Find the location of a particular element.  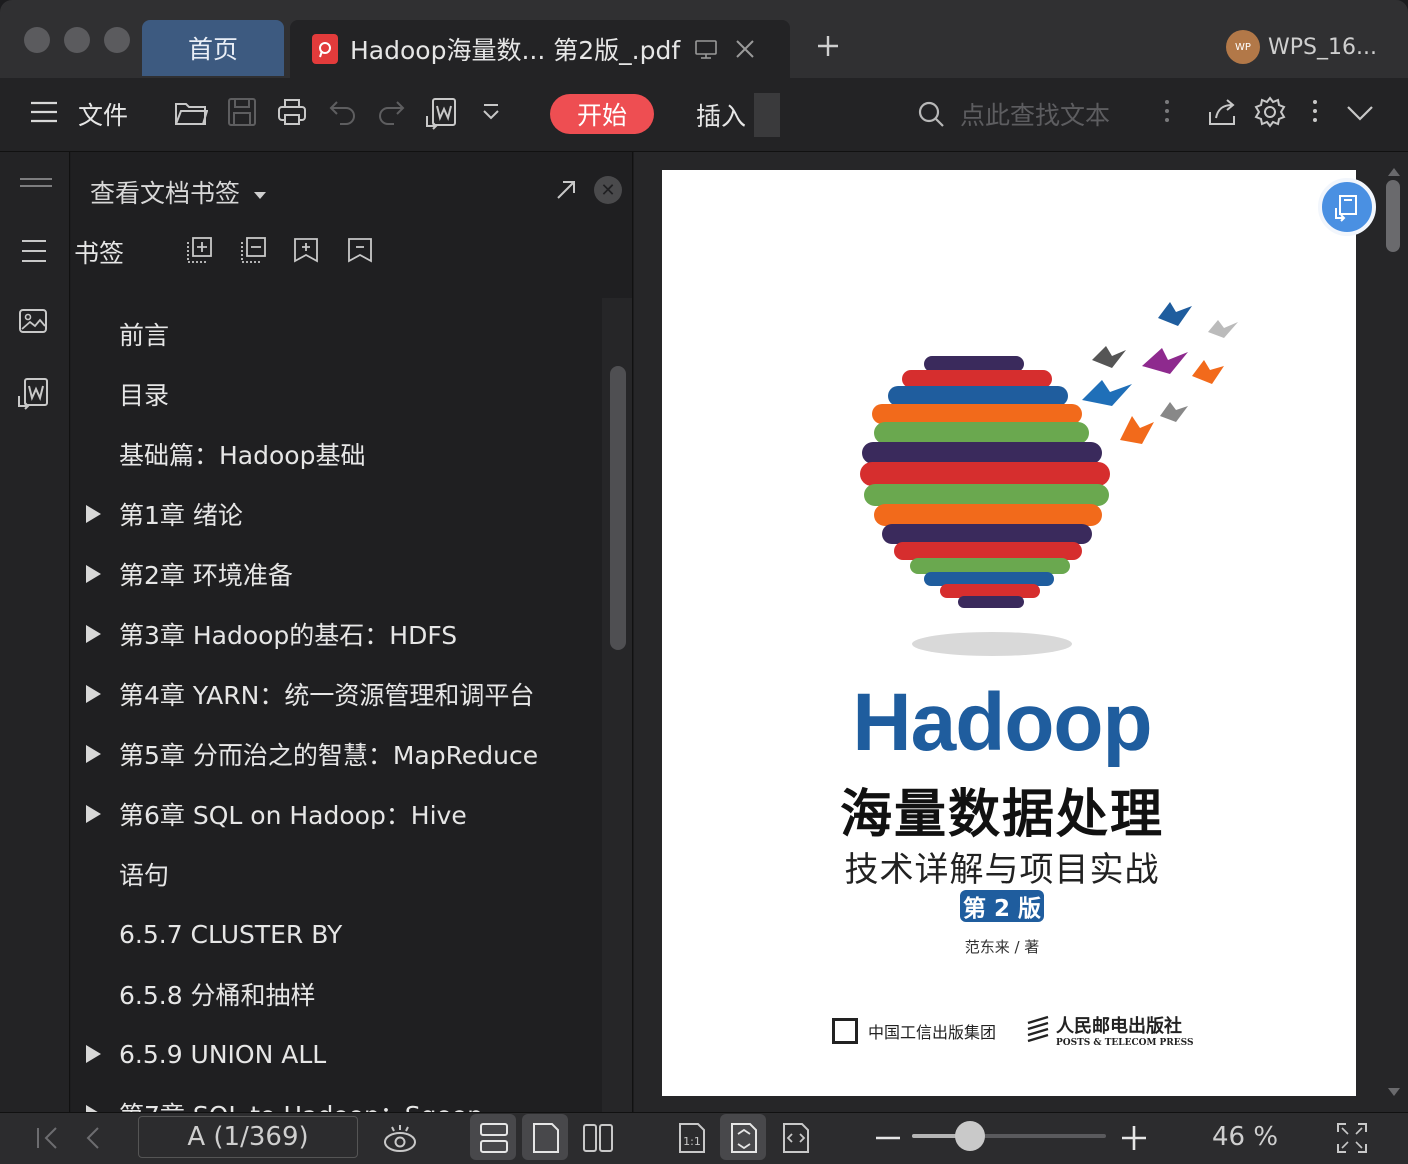

close-tab-icon is located at coordinates (745, 49).